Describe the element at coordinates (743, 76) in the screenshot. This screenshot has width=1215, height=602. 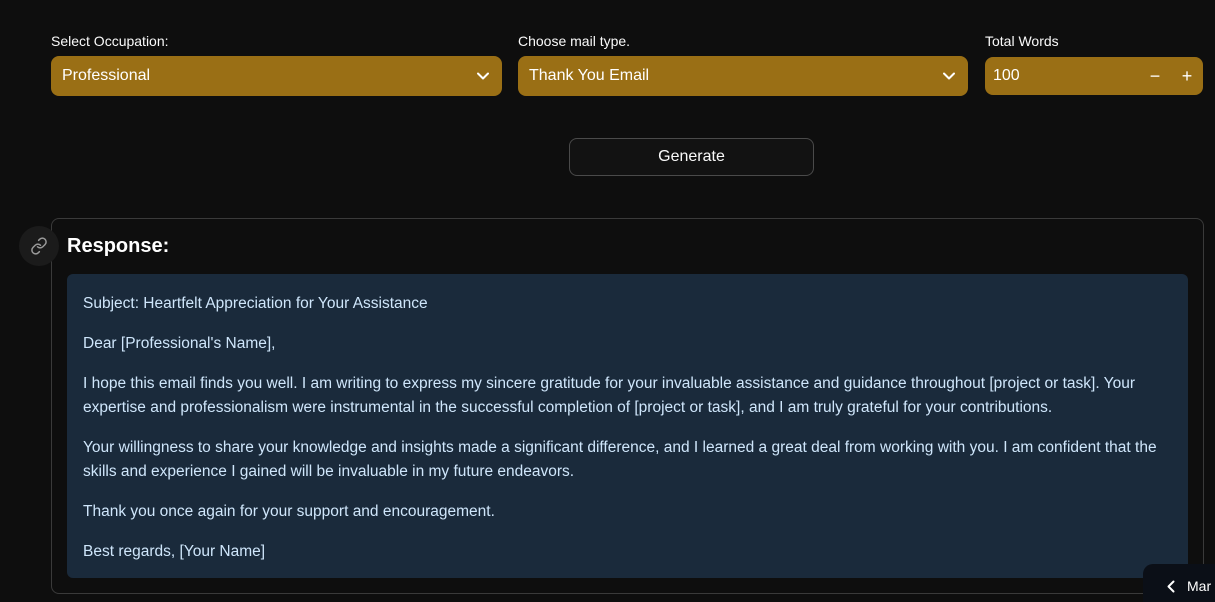
I see `mail-type-select: Thank You Email` at that location.